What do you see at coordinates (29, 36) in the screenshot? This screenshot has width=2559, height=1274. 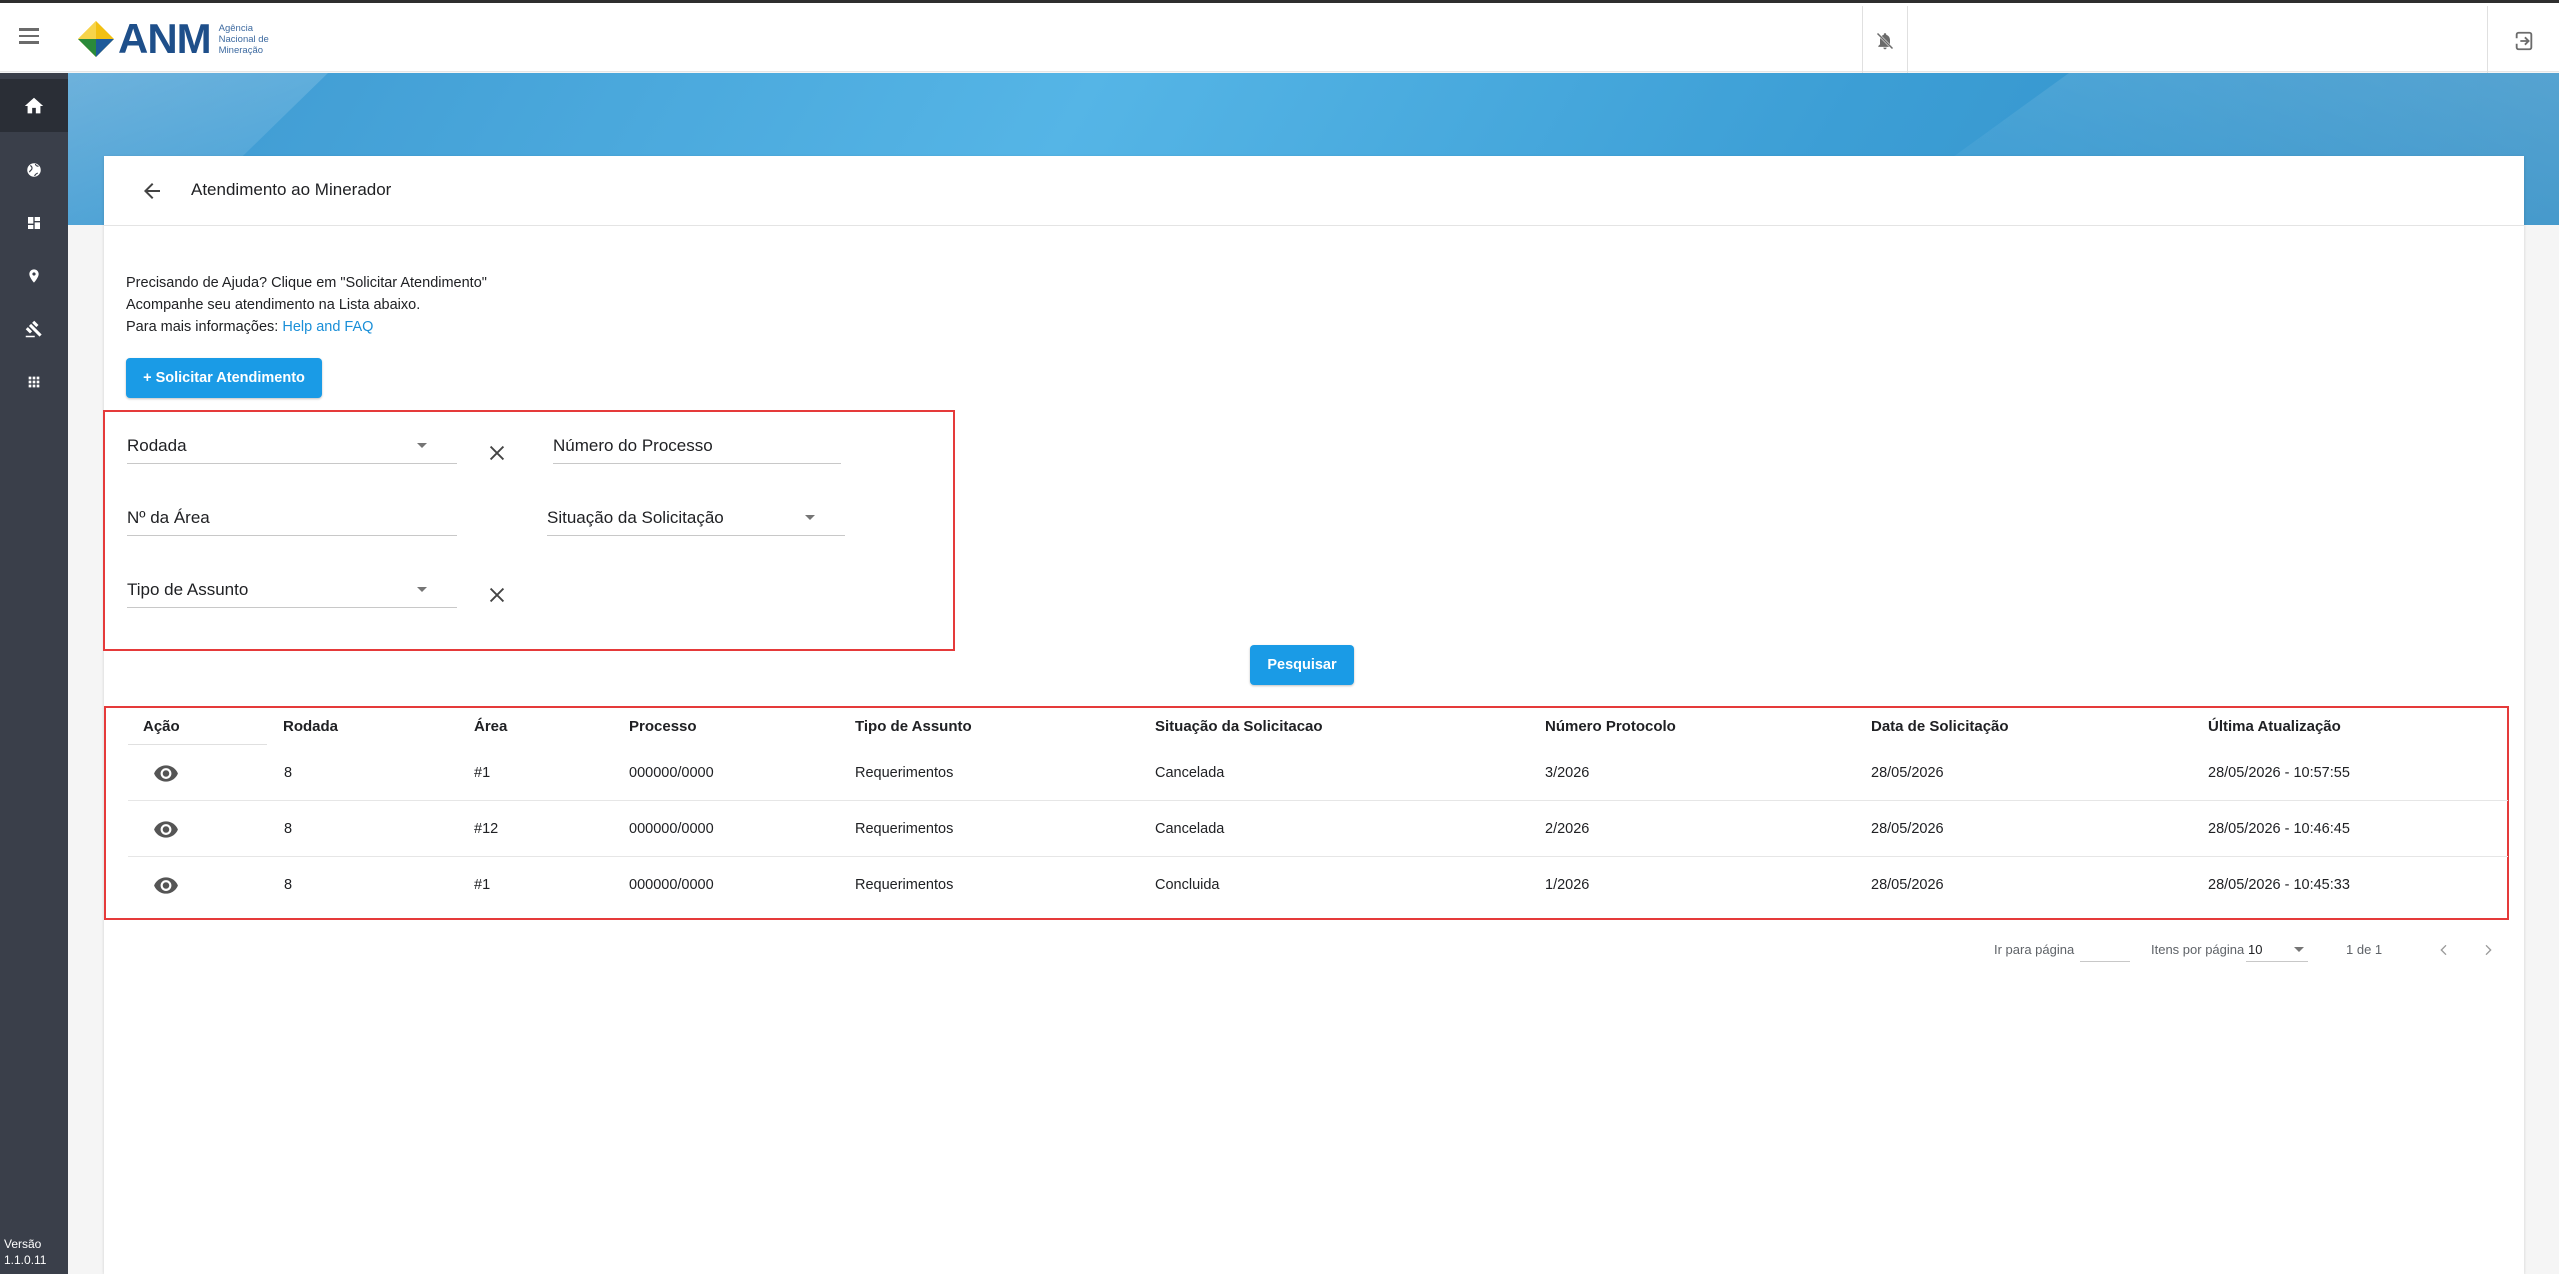 I see `hamburger-menu-icon` at bounding box center [29, 36].